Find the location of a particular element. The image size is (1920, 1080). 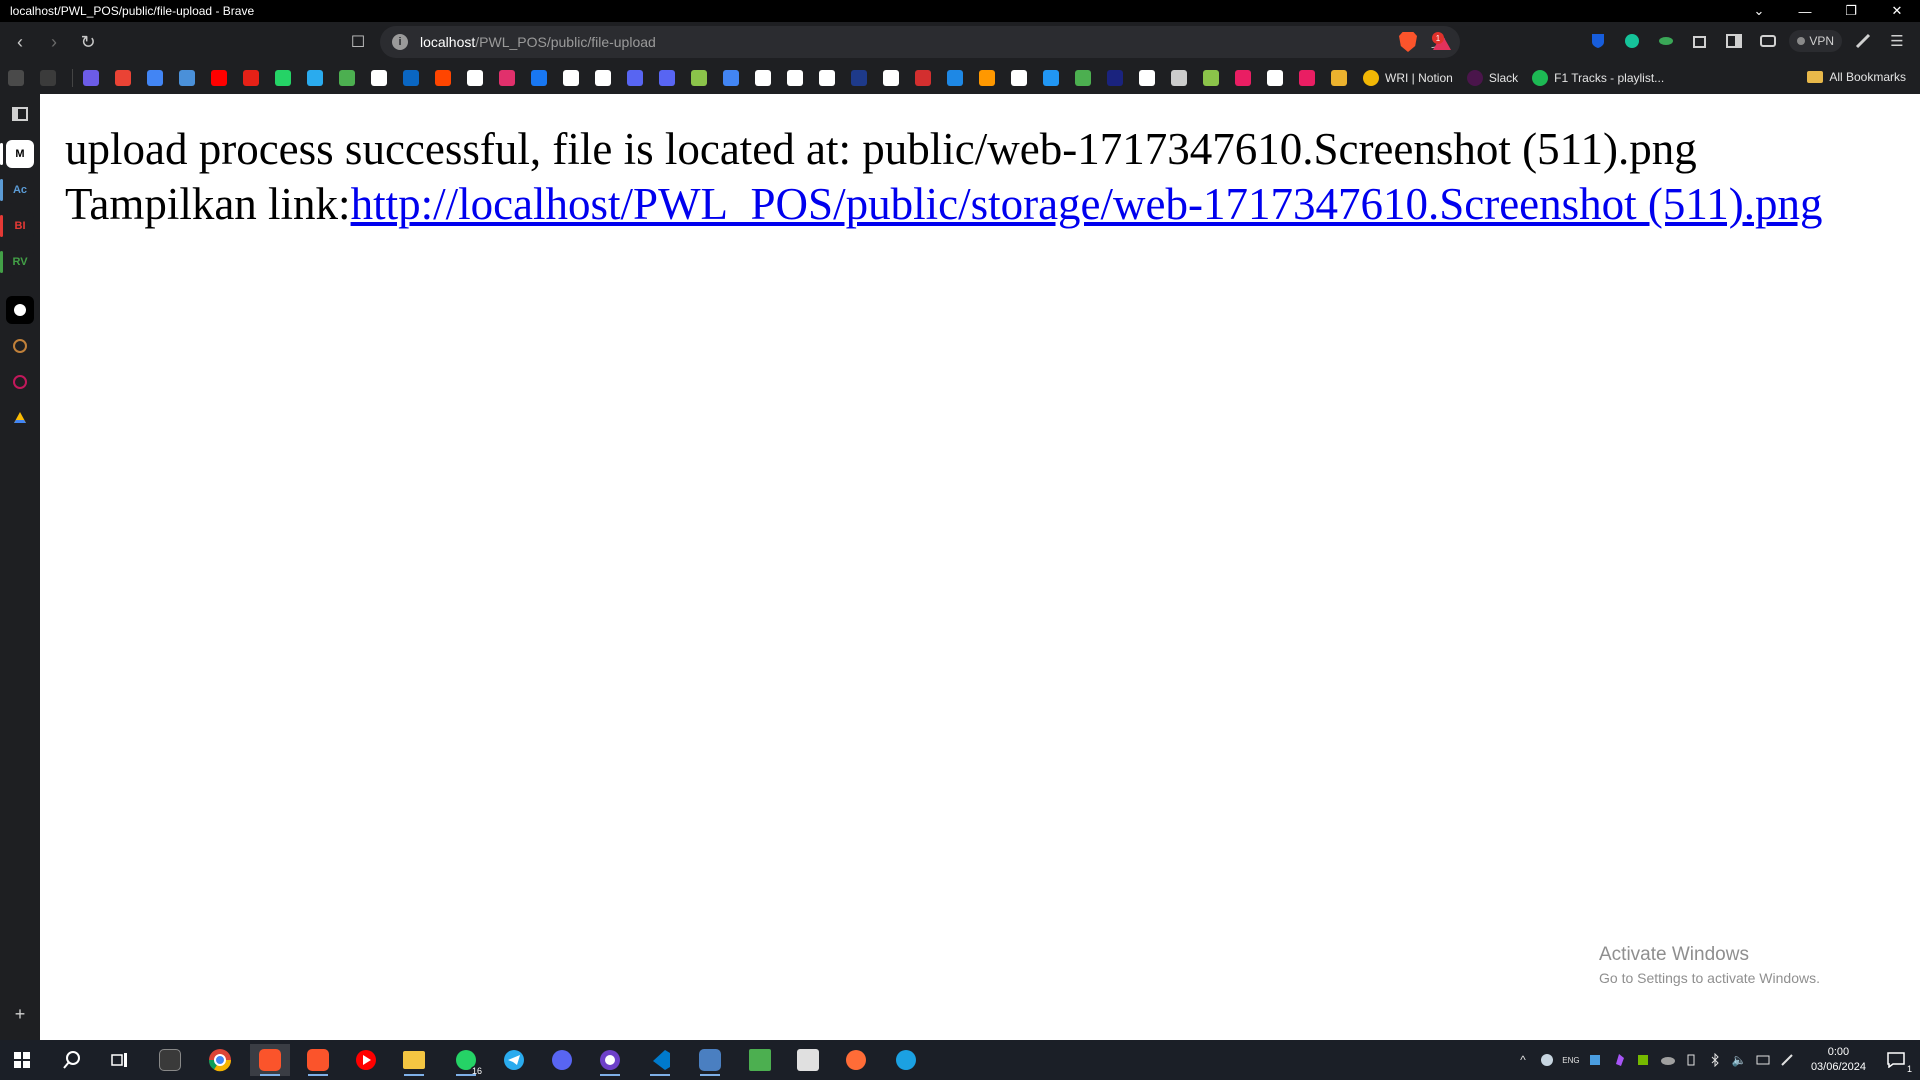

search-icon is located at coordinates (72, 1060).